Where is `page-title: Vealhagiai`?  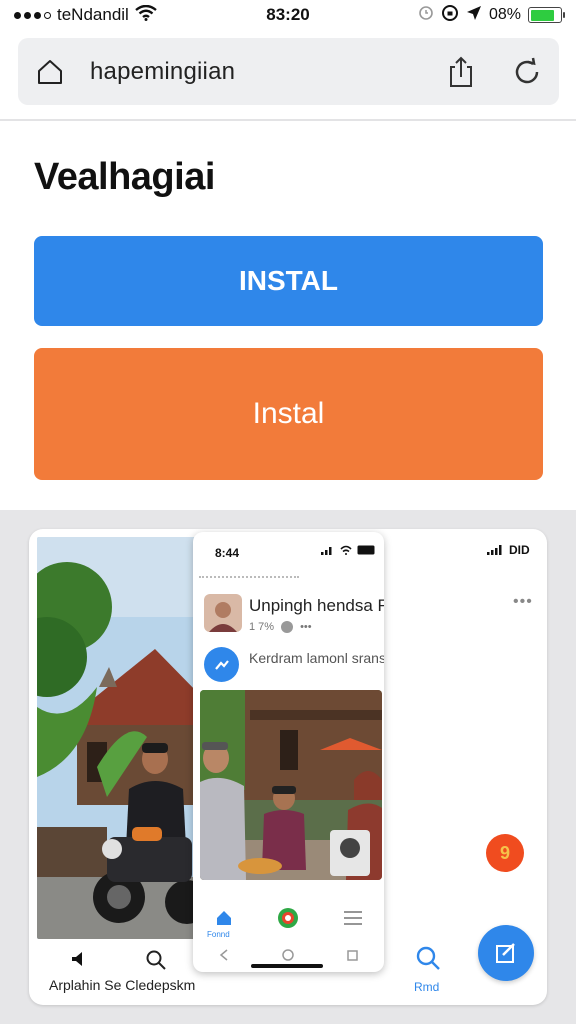 page-title: Vealhagiai is located at coordinates (124, 177).